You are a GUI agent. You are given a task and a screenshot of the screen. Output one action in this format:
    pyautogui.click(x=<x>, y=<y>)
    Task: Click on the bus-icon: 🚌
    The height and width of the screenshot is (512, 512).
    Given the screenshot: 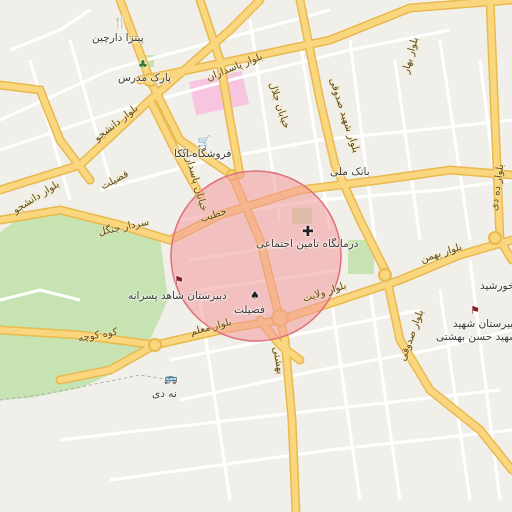 What is the action you would take?
    pyautogui.click(x=171, y=378)
    